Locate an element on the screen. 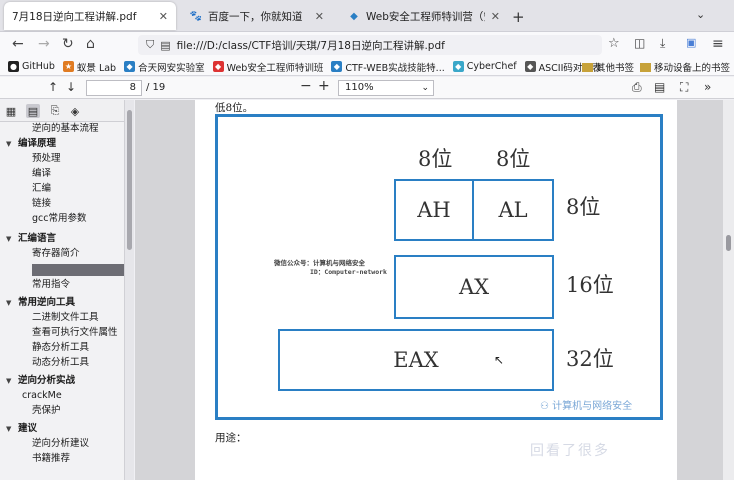 The width and height of the screenshot is (734, 480). register-ax: AX is located at coordinates (474, 287).